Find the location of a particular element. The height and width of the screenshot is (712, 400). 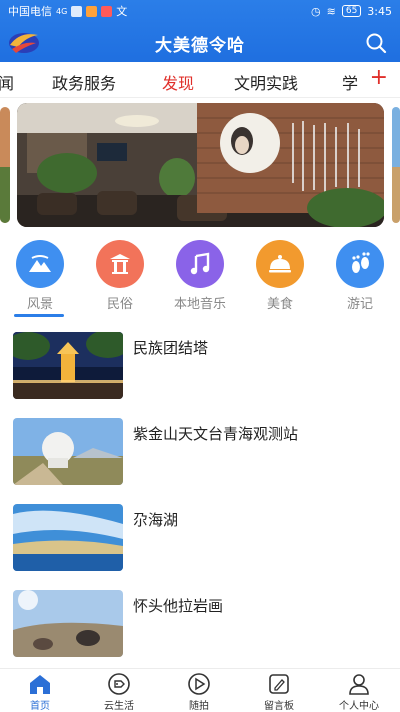

category-label: 本地音乐 is located at coordinates (199, 304).